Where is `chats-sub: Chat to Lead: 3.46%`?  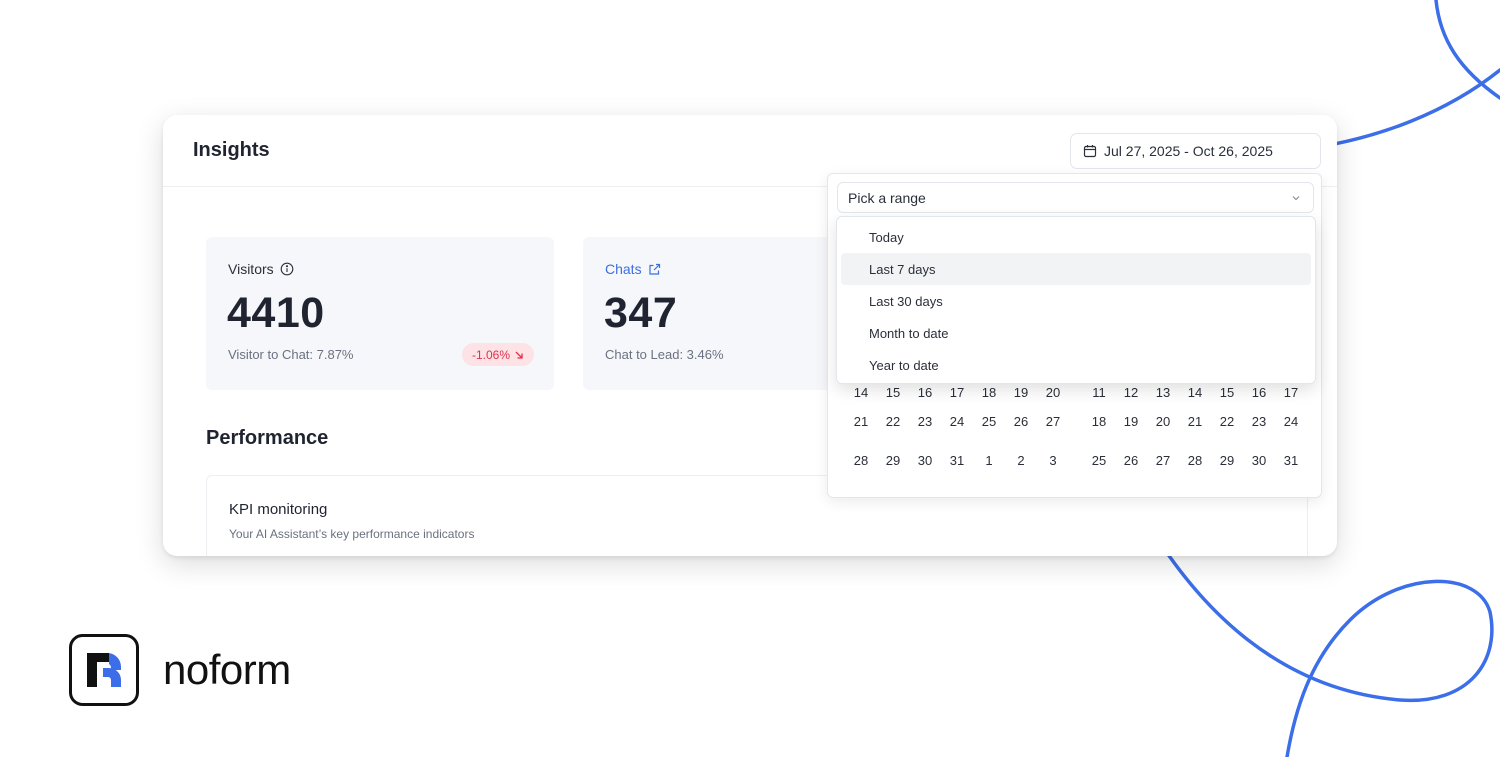 chats-sub: Chat to Lead: 3.46% is located at coordinates (664, 354).